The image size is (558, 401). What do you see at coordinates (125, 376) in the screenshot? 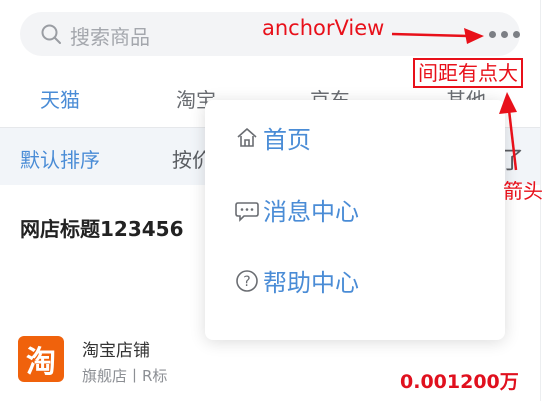
I see `shop-type: 旗舰店丨R标` at bounding box center [125, 376].